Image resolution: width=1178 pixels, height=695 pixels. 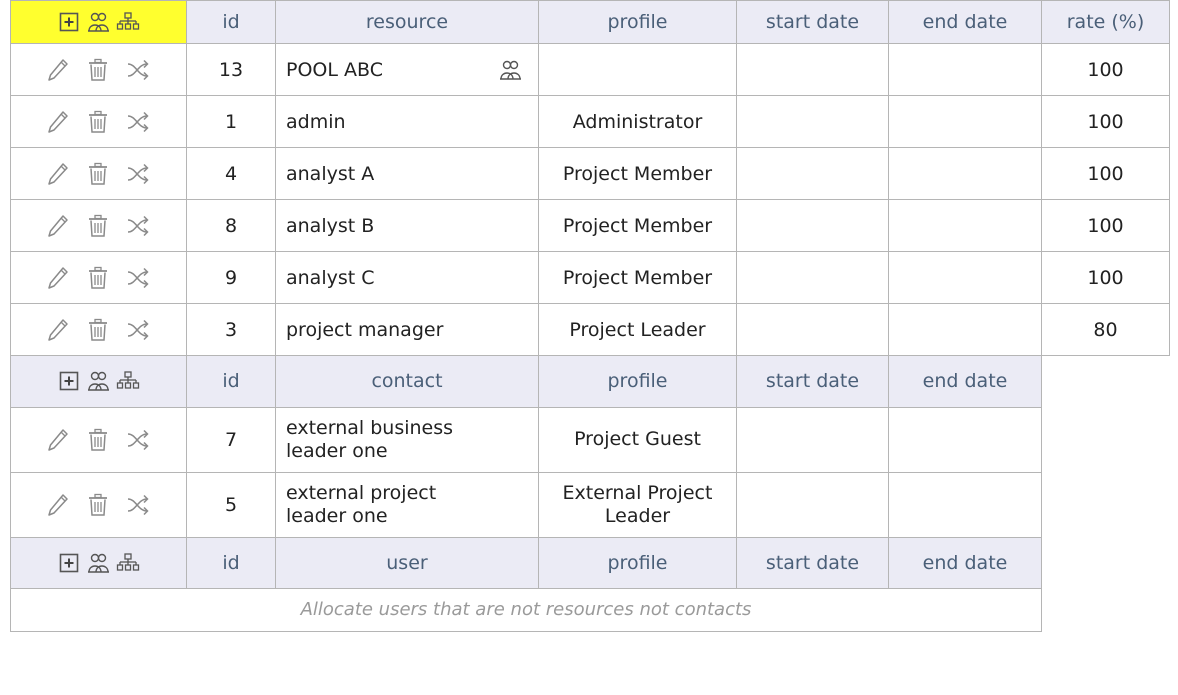 What do you see at coordinates (231, 277) in the screenshot?
I see `cell-id: 9` at bounding box center [231, 277].